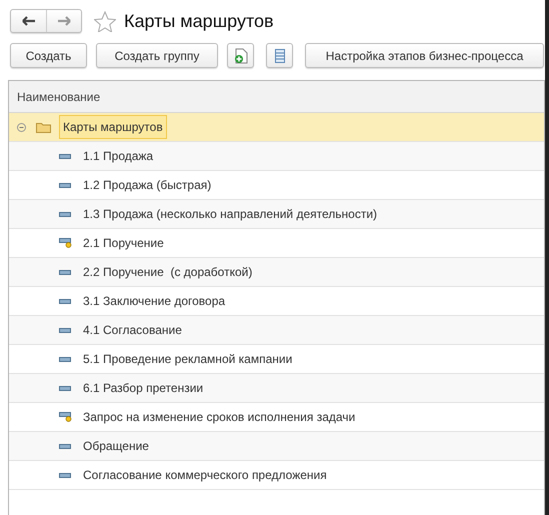 The width and height of the screenshot is (549, 515). I want to click on tree-item-label: 2.2 Поручение (с доработкой), so click(167, 272).